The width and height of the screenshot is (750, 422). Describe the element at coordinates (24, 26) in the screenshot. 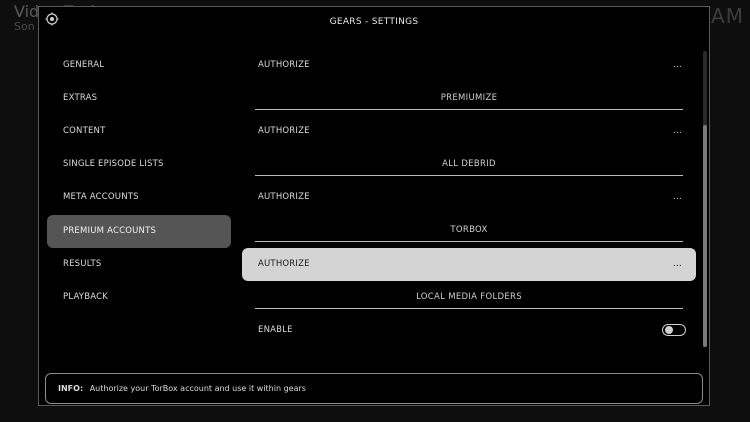

I see `background-subtitle: Son` at that location.